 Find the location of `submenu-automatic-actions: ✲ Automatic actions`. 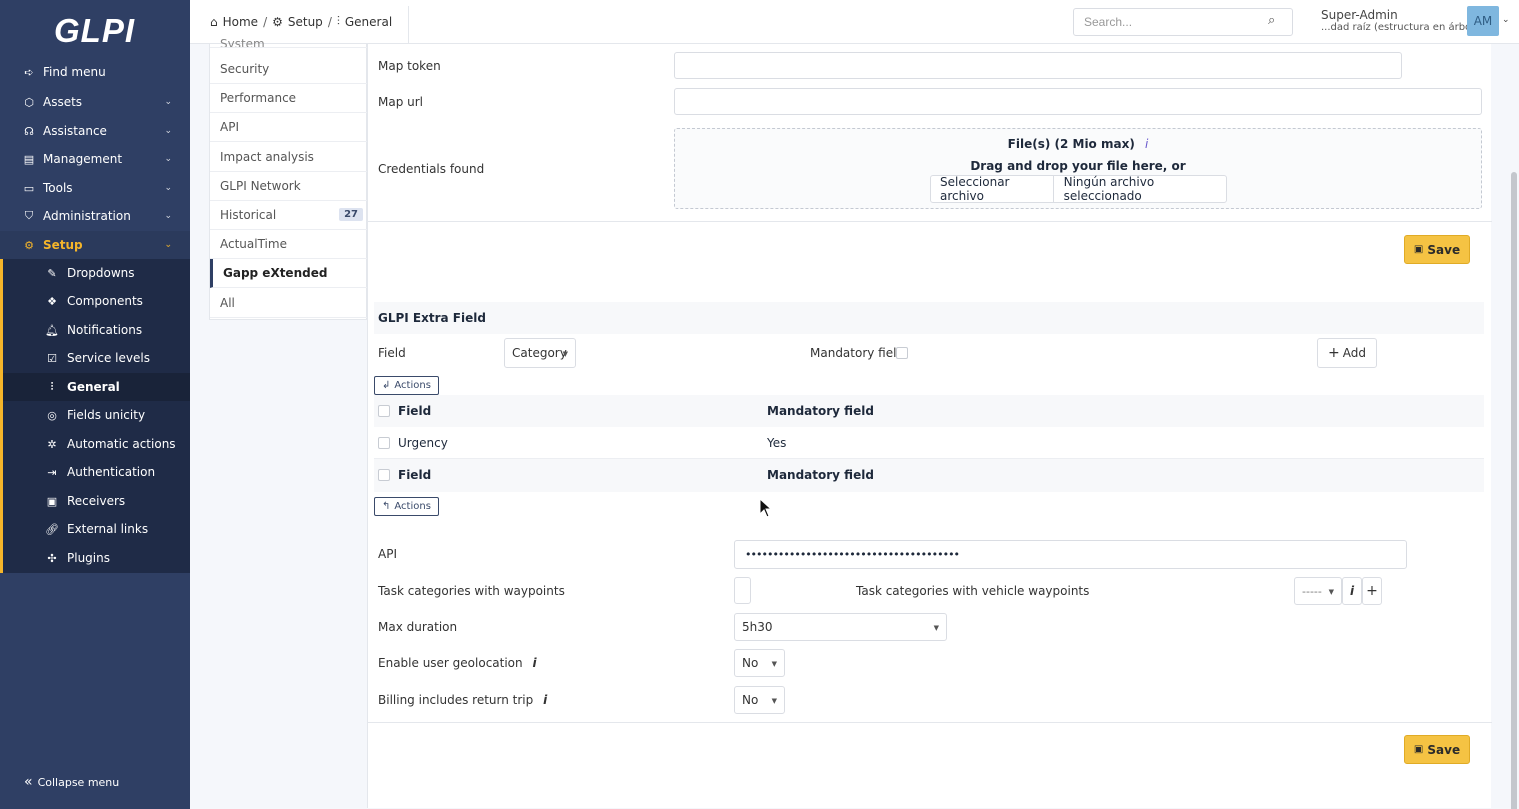

submenu-automatic-actions: ✲ Automatic actions is located at coordinates (96, 444).